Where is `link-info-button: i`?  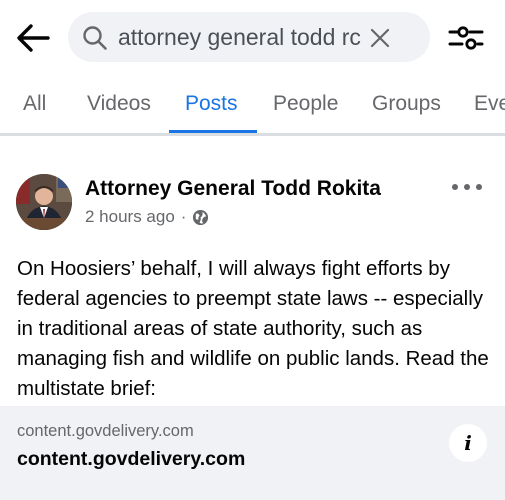
link-info-button: i is located at coordinates (468, 443).